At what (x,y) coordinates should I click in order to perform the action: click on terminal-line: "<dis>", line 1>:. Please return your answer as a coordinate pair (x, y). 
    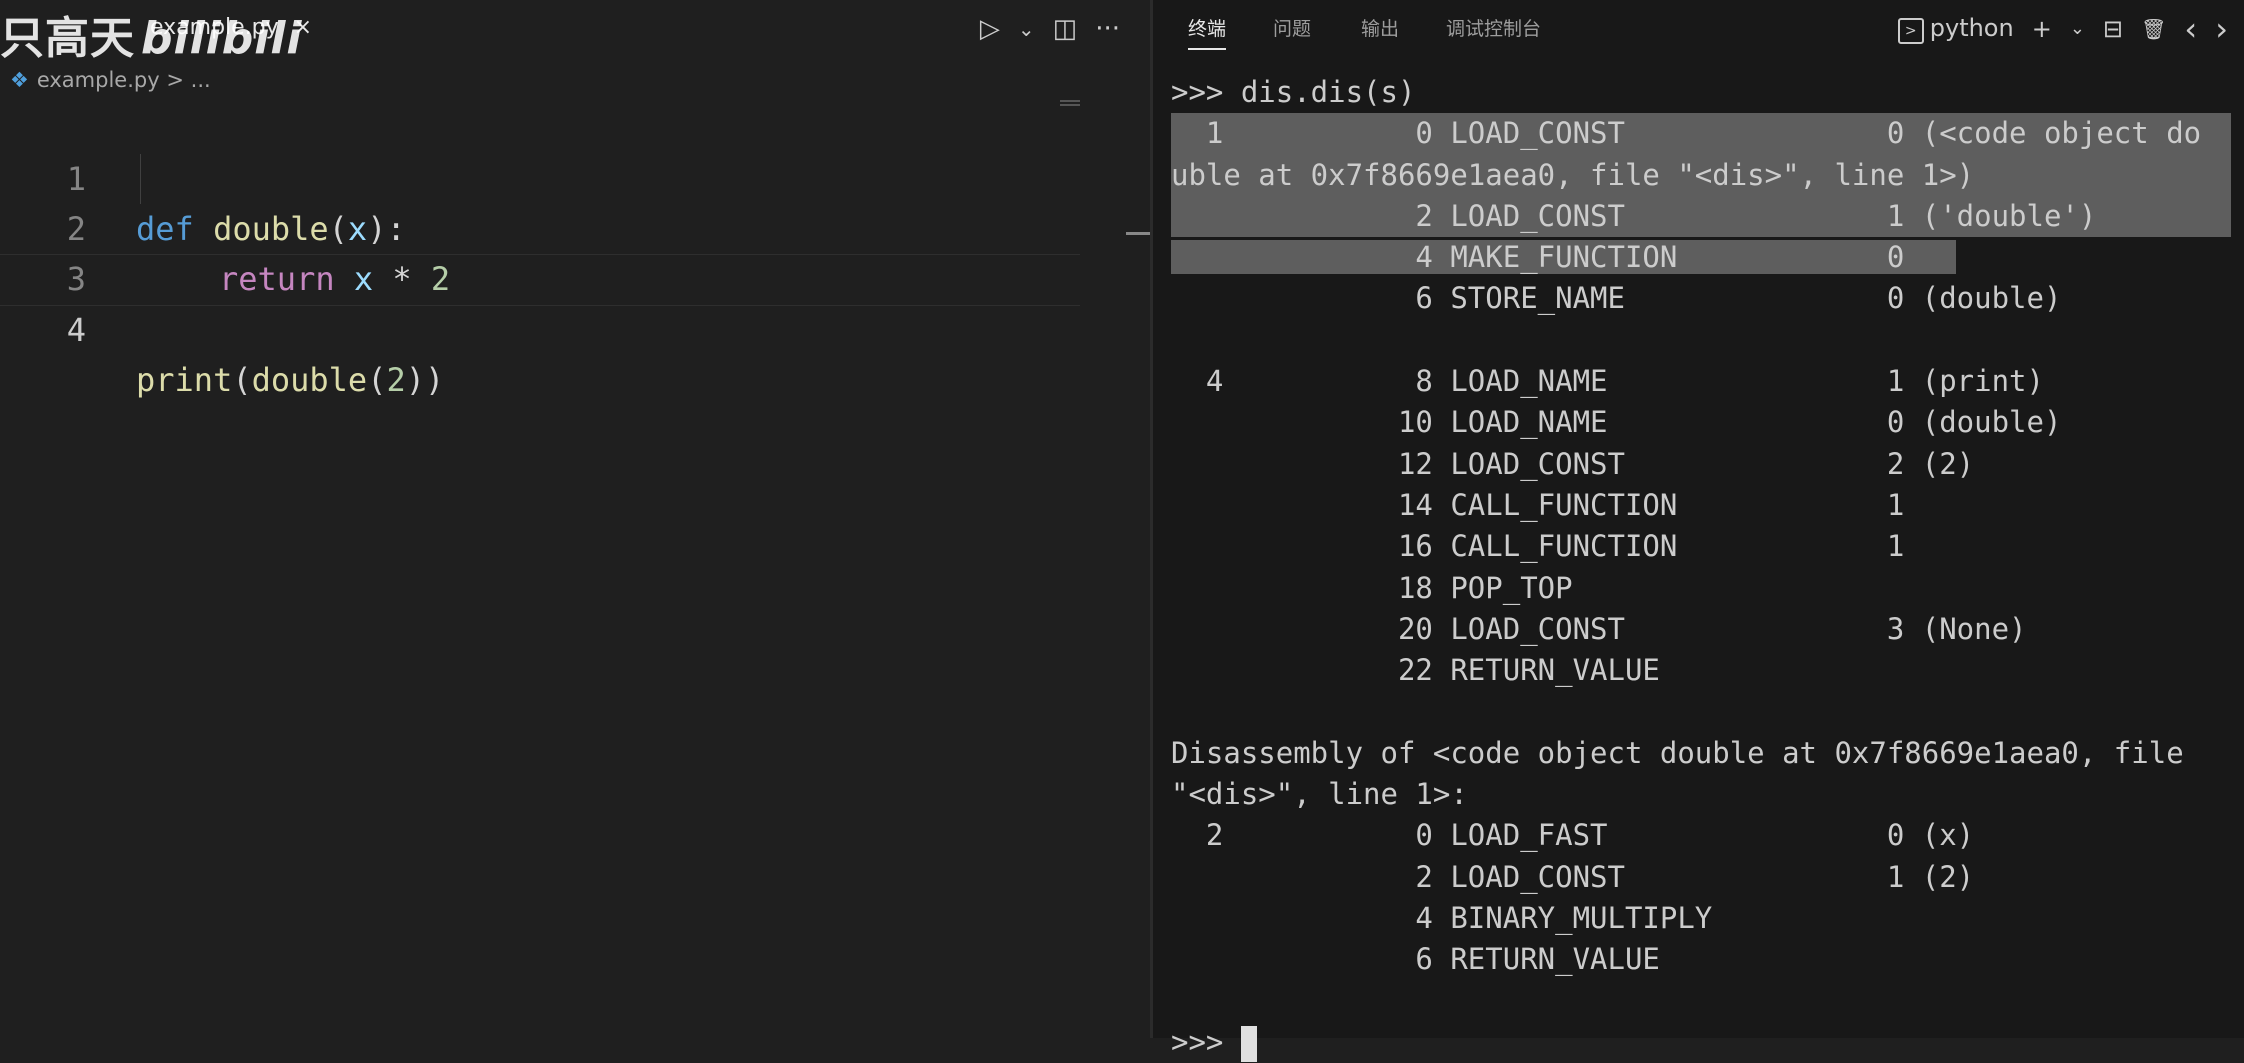
    Looking at the image, I should click on (1319, 794).